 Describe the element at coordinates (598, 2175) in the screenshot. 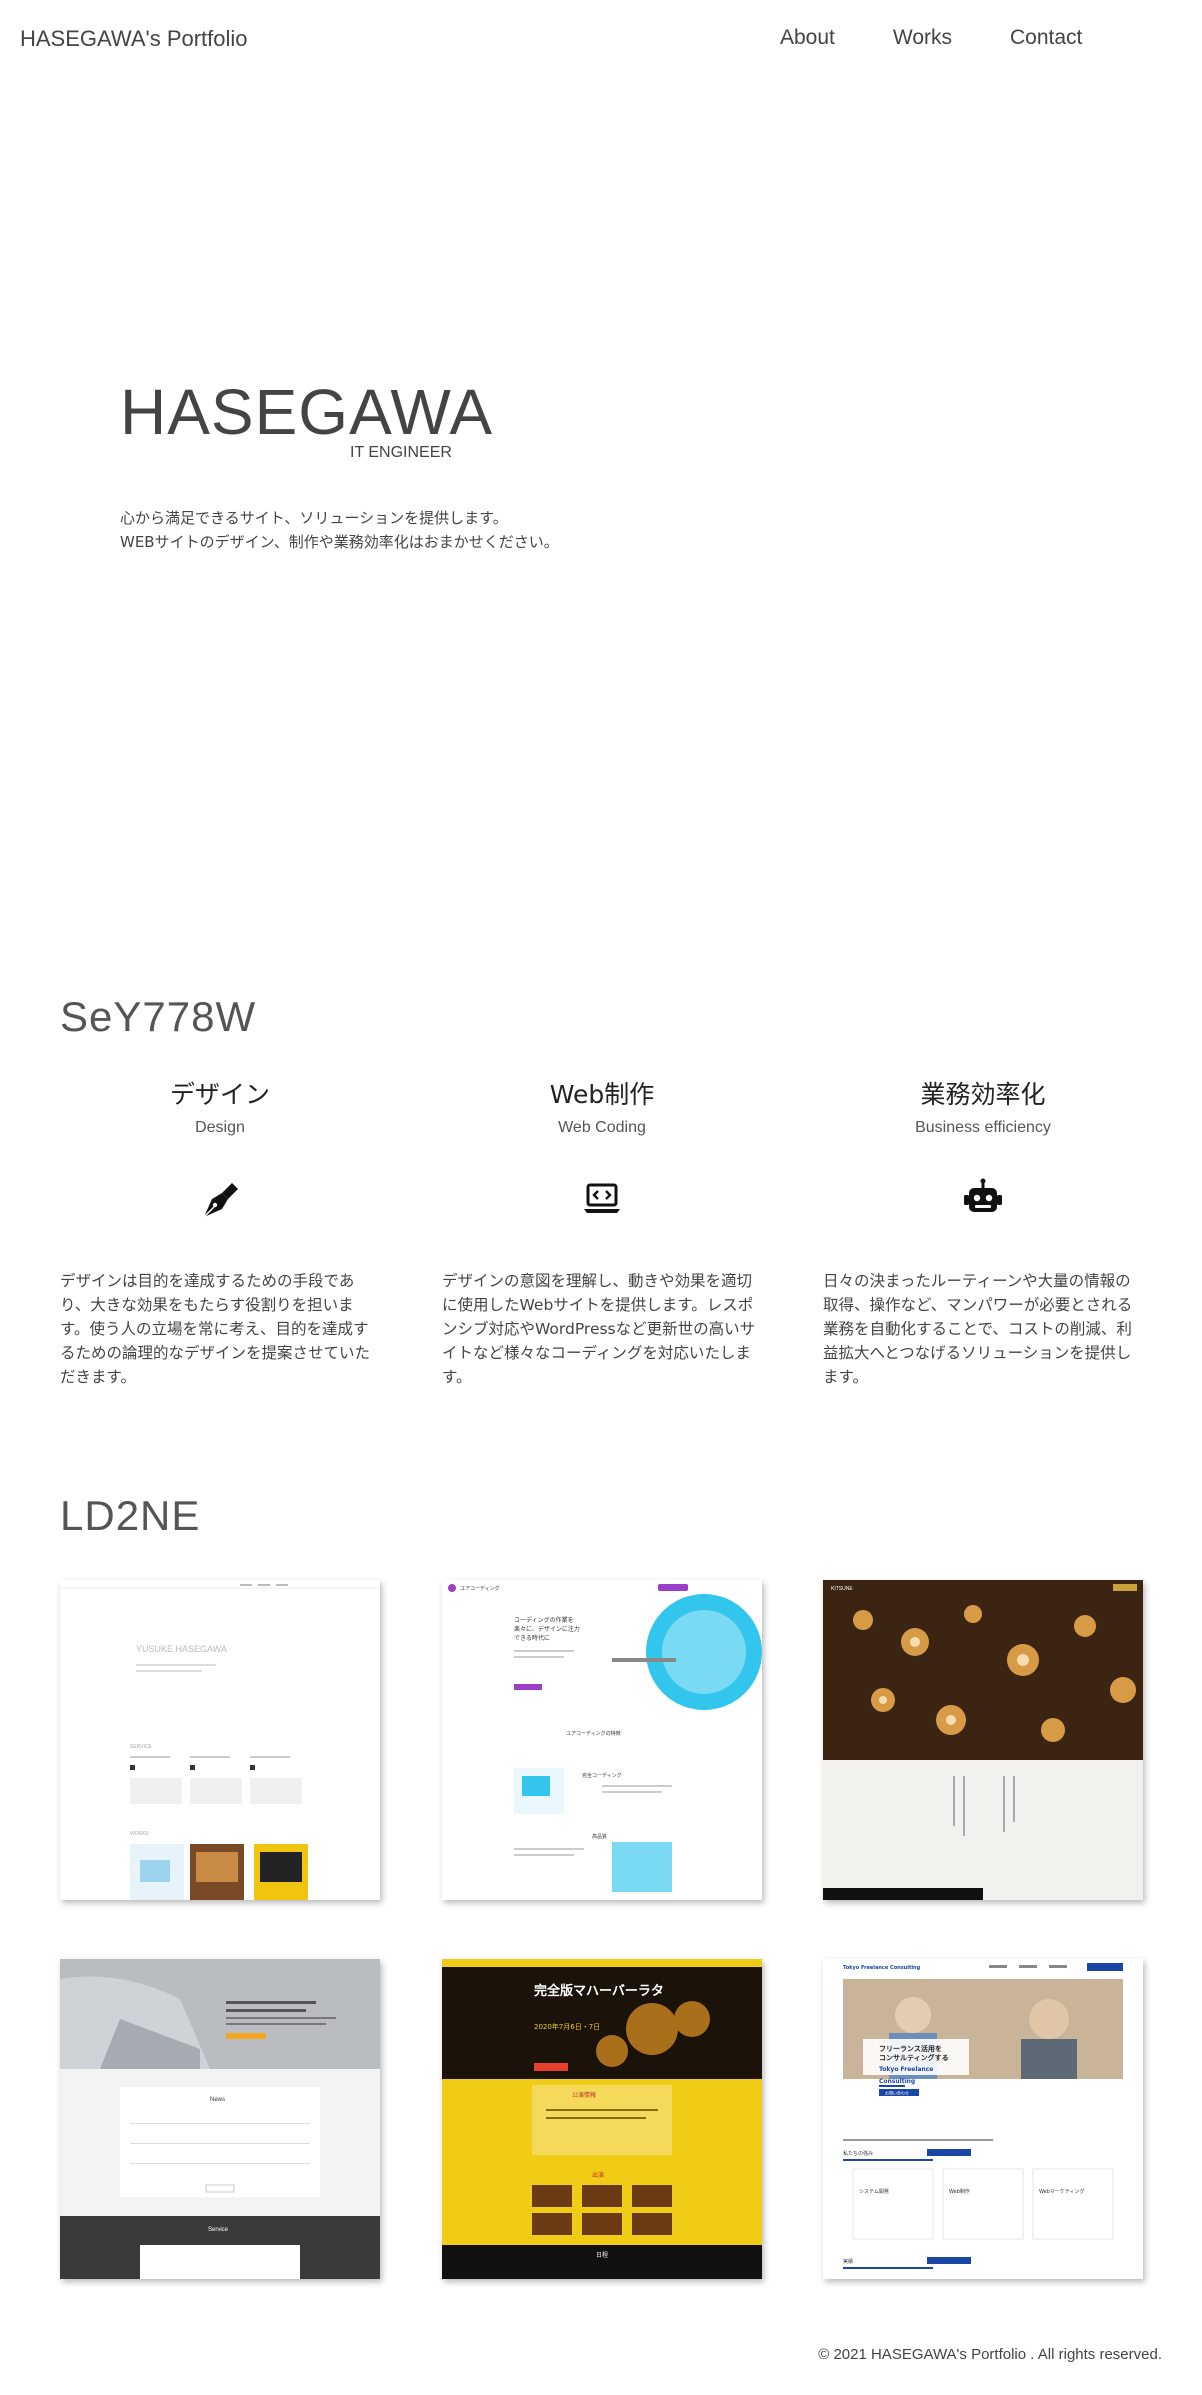

I see `thumb-text: 出演` at that location.